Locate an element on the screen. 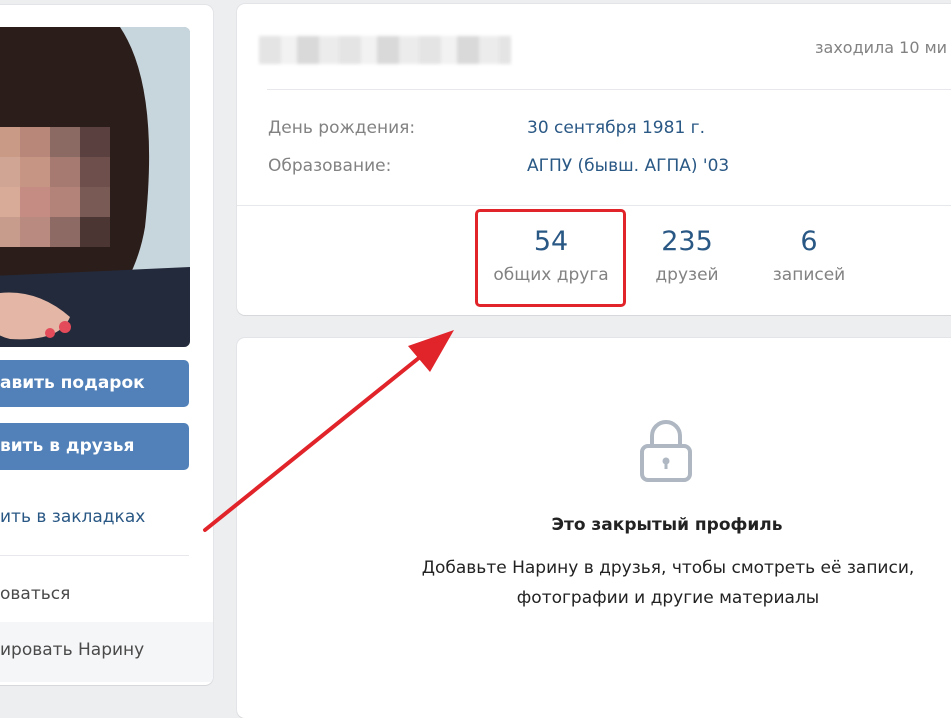 The height and width of the screenshot is (718, 951). add-friend-button: вить в друзья is located at coordinates (94, 446).